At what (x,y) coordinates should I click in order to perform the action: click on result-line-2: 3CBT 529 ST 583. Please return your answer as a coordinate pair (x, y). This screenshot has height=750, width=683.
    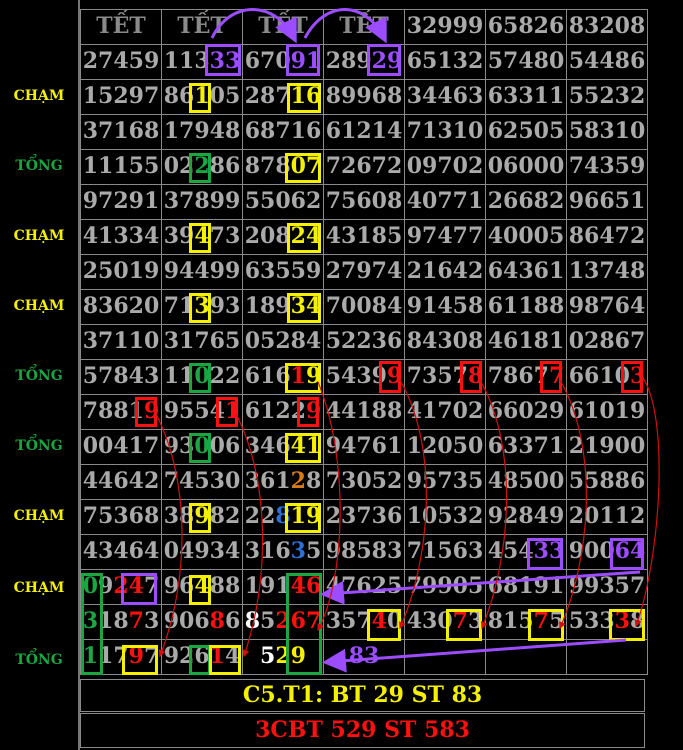
    Looking at the image, I should click on (362, 730).